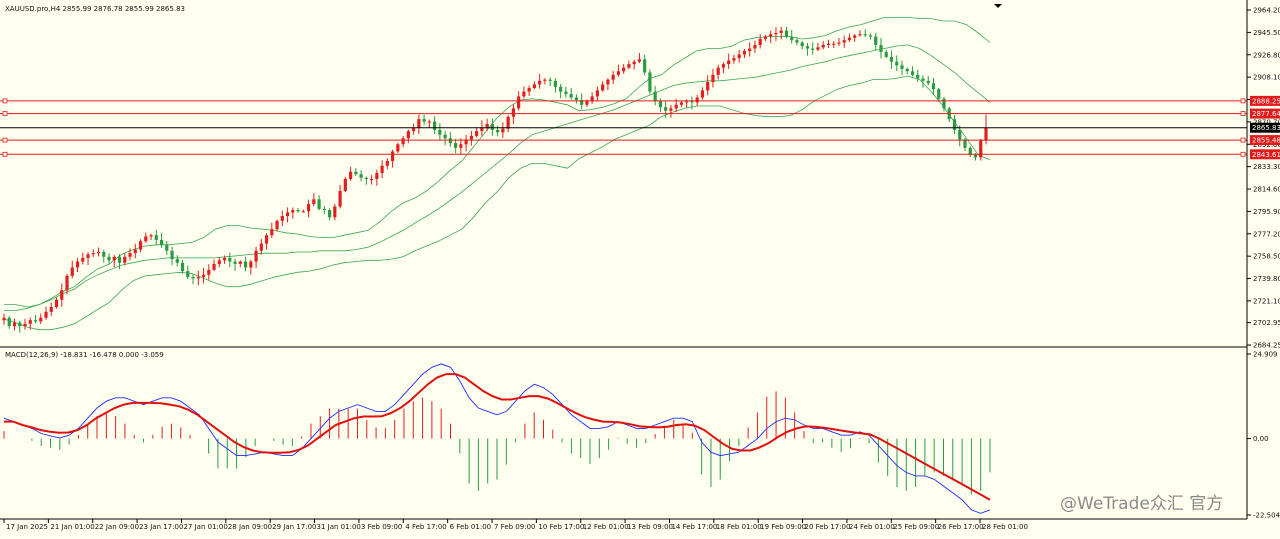  Describe the element at coordinates (872, 527) in the screenshot. I see `time-tick-label: 24 Feb 01:00` at that location.